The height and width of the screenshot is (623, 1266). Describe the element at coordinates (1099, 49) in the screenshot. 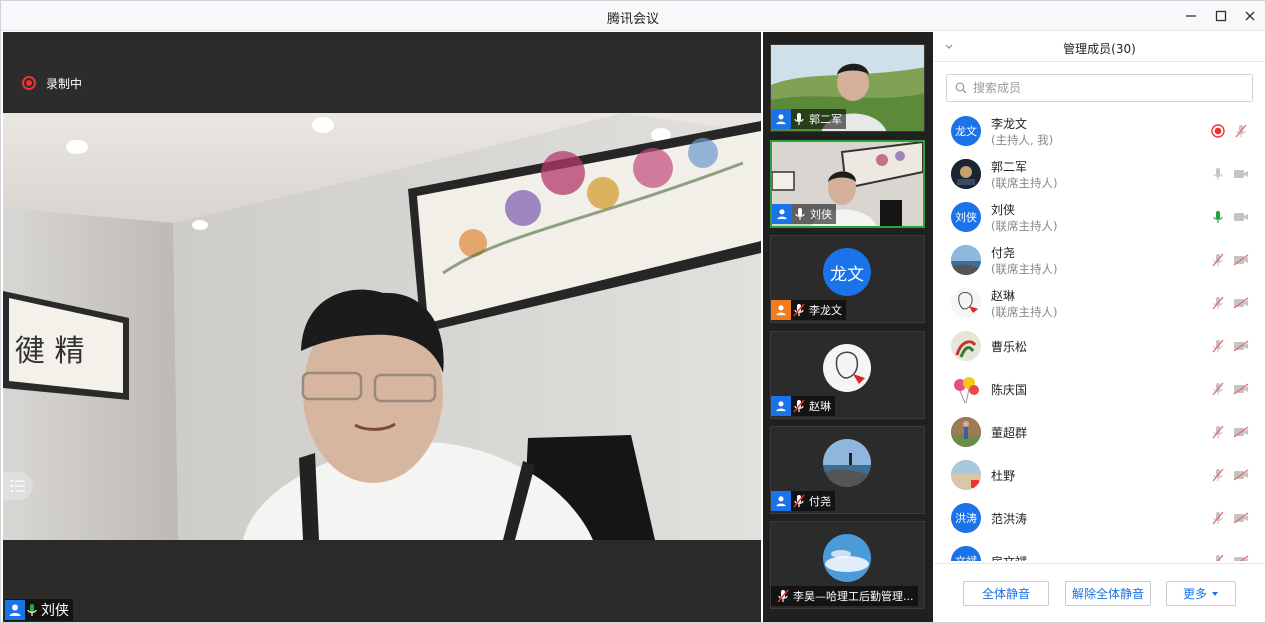

I see `panel-title: 管理成员(30)` at that location.